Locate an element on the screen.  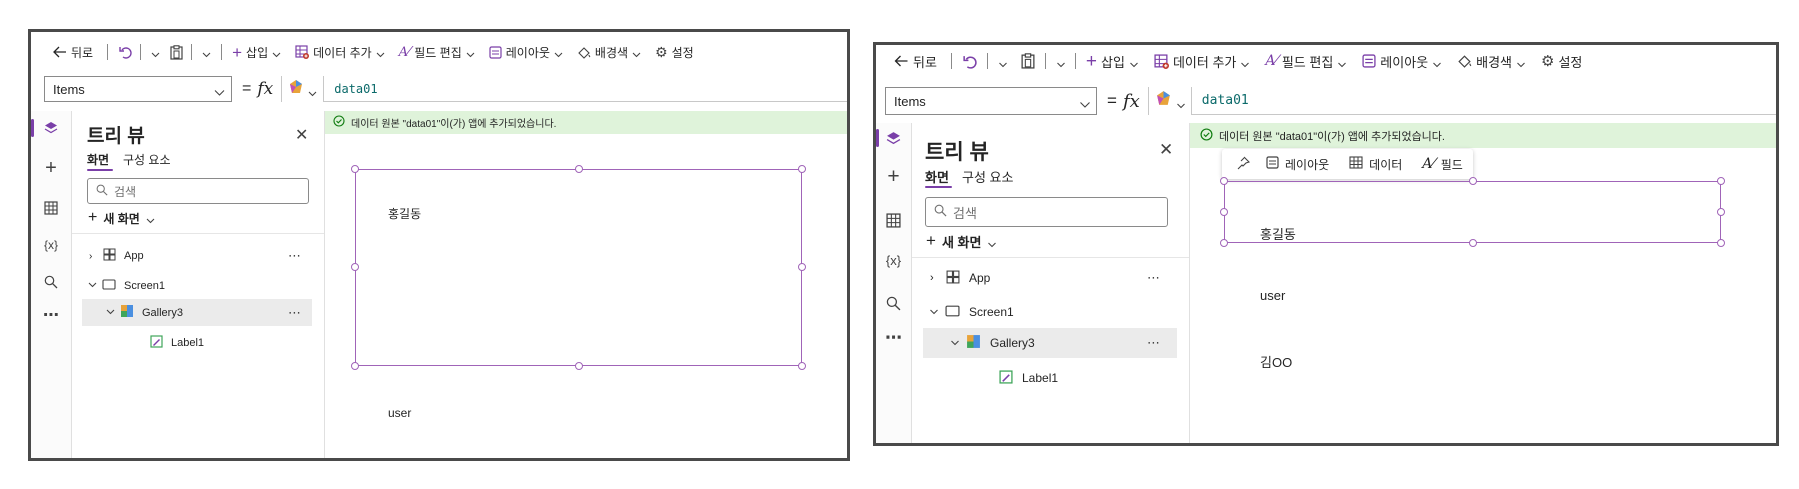
pin-button is located at coordinates (1243, 164).